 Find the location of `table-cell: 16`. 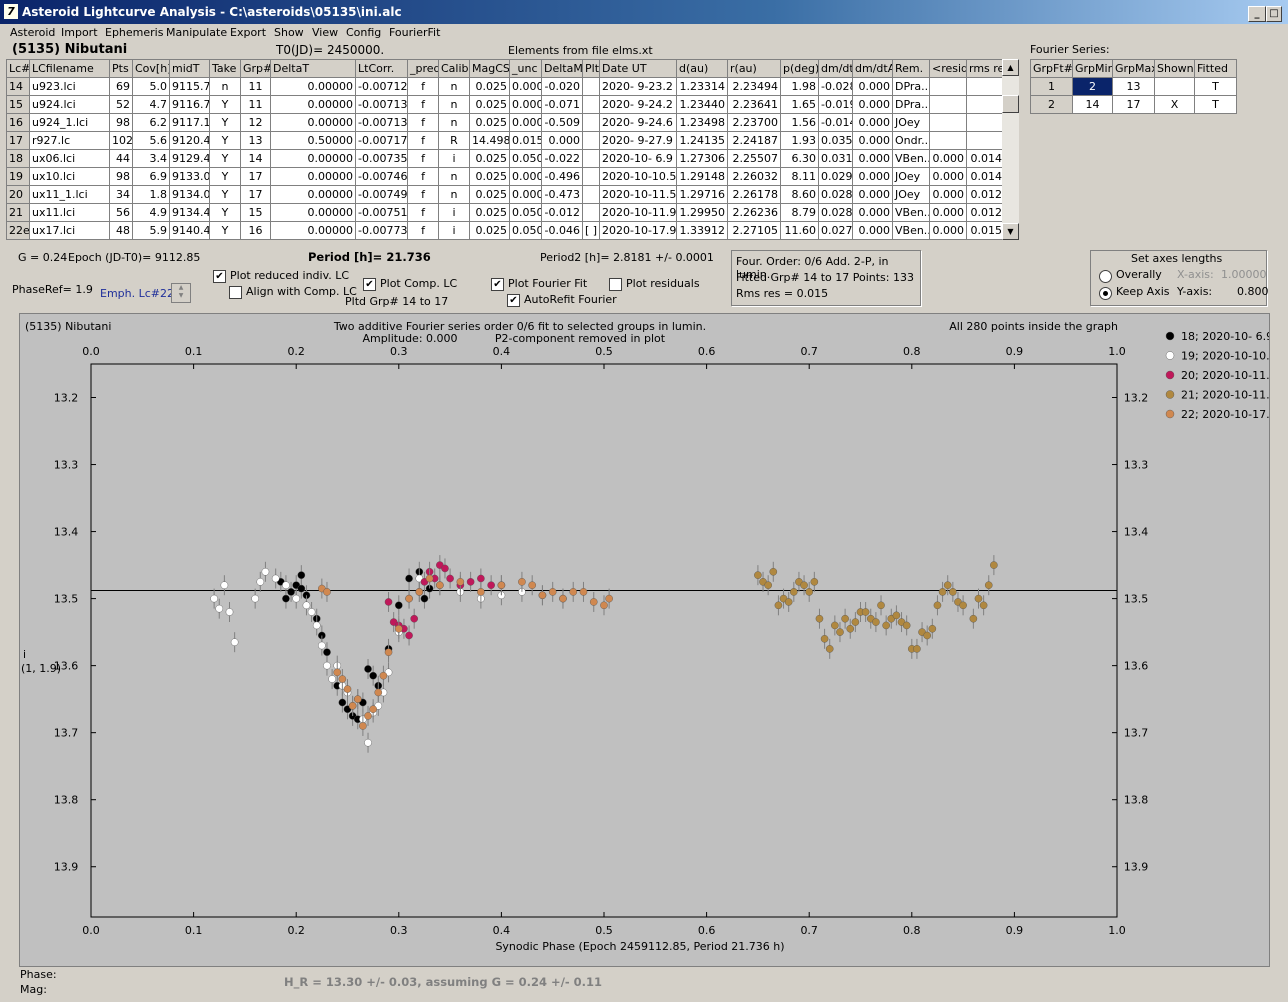

table-cell: 16 is located at coordinates (18, 122).